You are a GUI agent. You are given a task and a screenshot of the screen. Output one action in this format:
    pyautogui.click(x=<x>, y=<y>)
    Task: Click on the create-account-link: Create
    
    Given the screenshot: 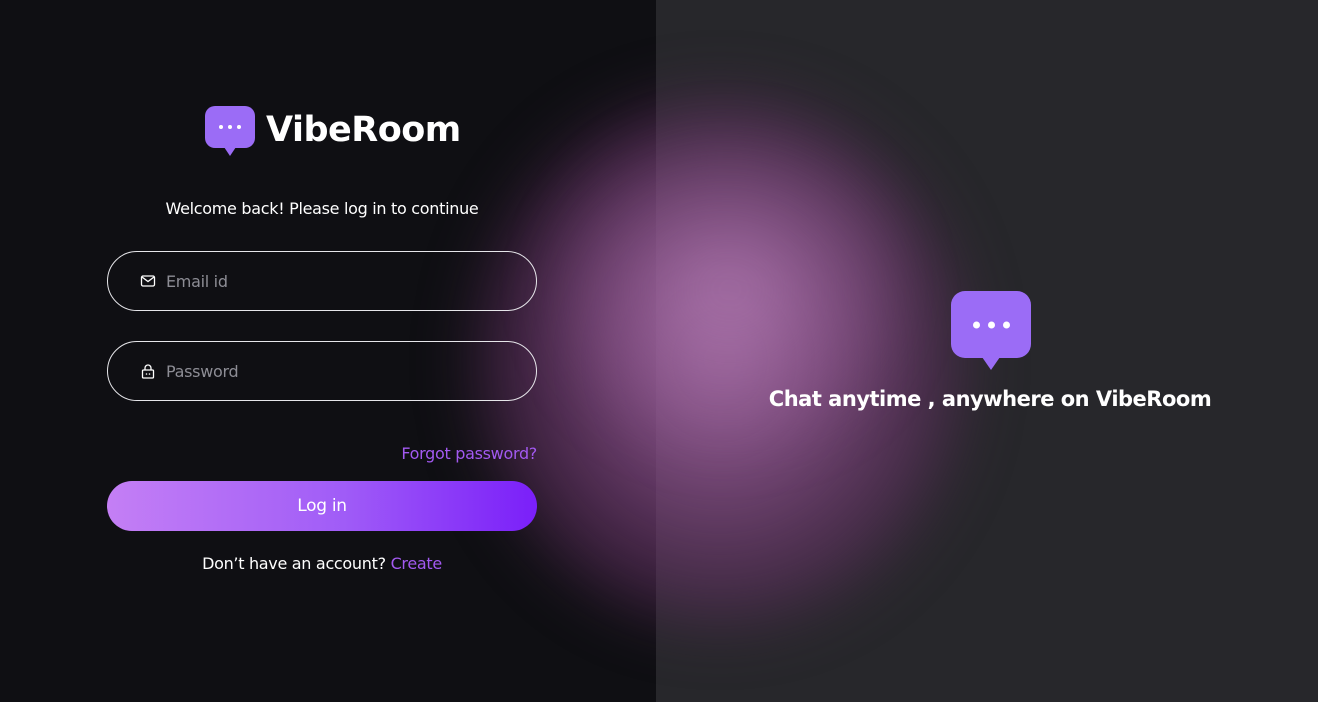 What is the action you would take?
    pyautogui.click(x=417, y=563)
    